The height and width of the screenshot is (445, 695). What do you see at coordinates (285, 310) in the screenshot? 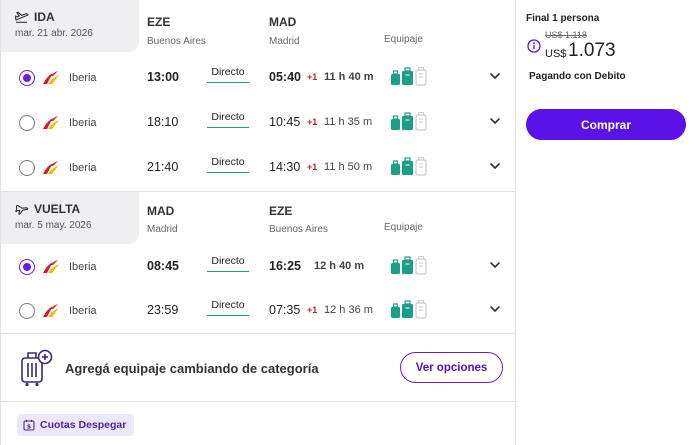
I see `arrival-time: 07:35` at bounding box center [285, 310].